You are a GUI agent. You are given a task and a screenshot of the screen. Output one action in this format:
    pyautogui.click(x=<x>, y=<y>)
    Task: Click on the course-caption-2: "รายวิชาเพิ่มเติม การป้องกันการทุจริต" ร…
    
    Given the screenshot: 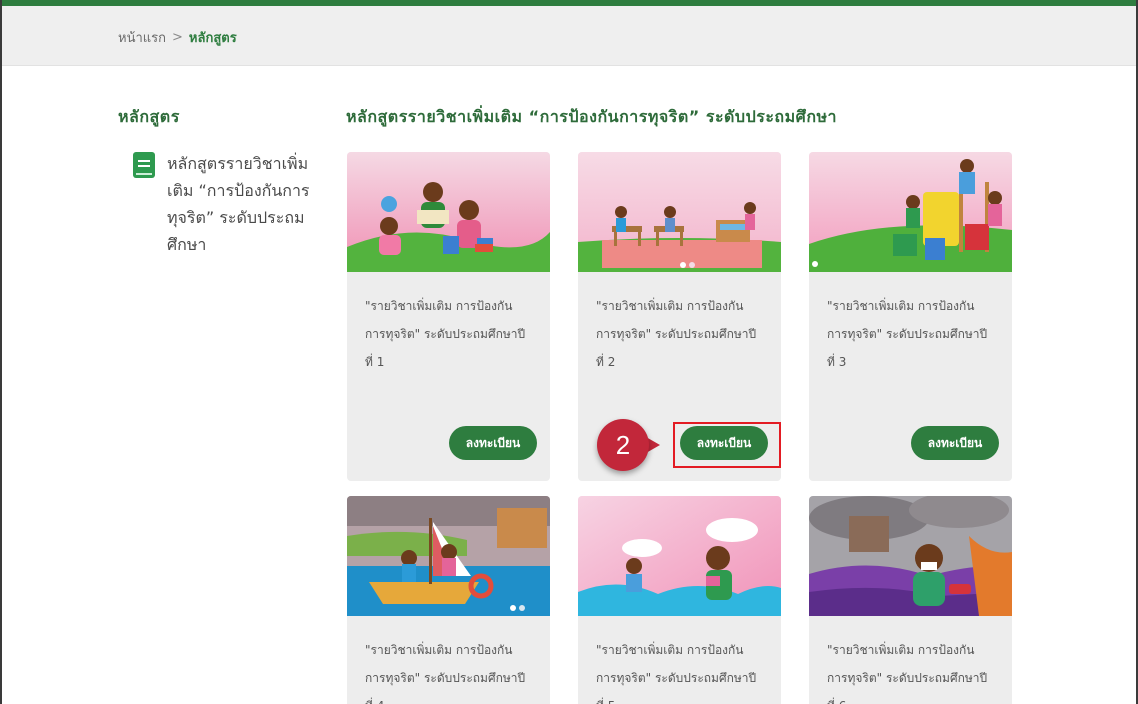 What is the action you would take?
    pyautogui.click(x=676, y=334)
    